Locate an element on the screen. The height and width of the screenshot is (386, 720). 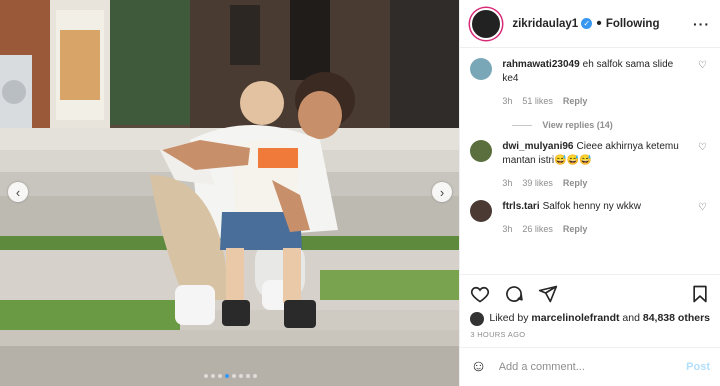
comment-likes: 26 likes is located at coordinates (537, 229).